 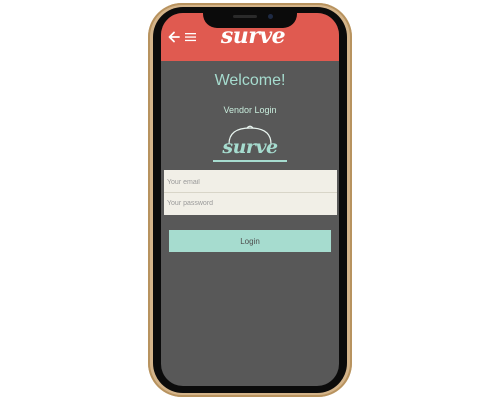 I want to click on email-field, so click(x=249, y=182).